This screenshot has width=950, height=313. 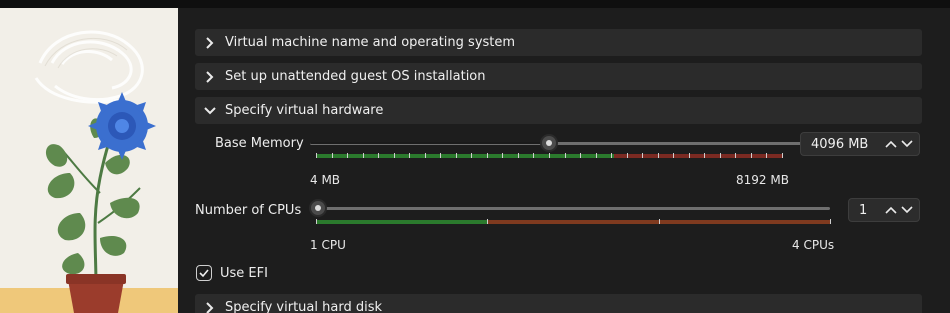 I want to click on checkmark-icon, so click(x=204, y=273).